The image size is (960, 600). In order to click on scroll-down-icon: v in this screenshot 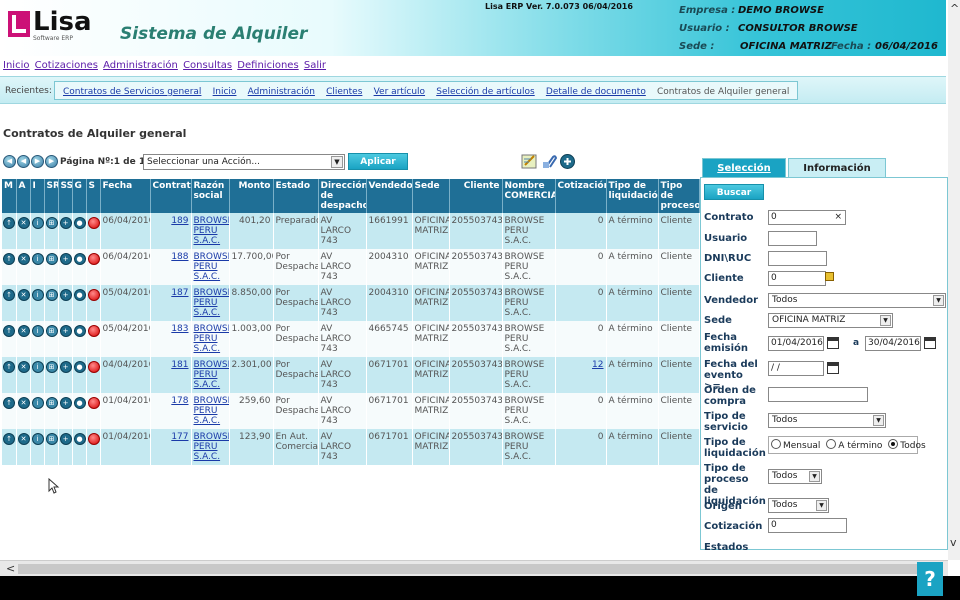, I will do `click(953, 542)`.